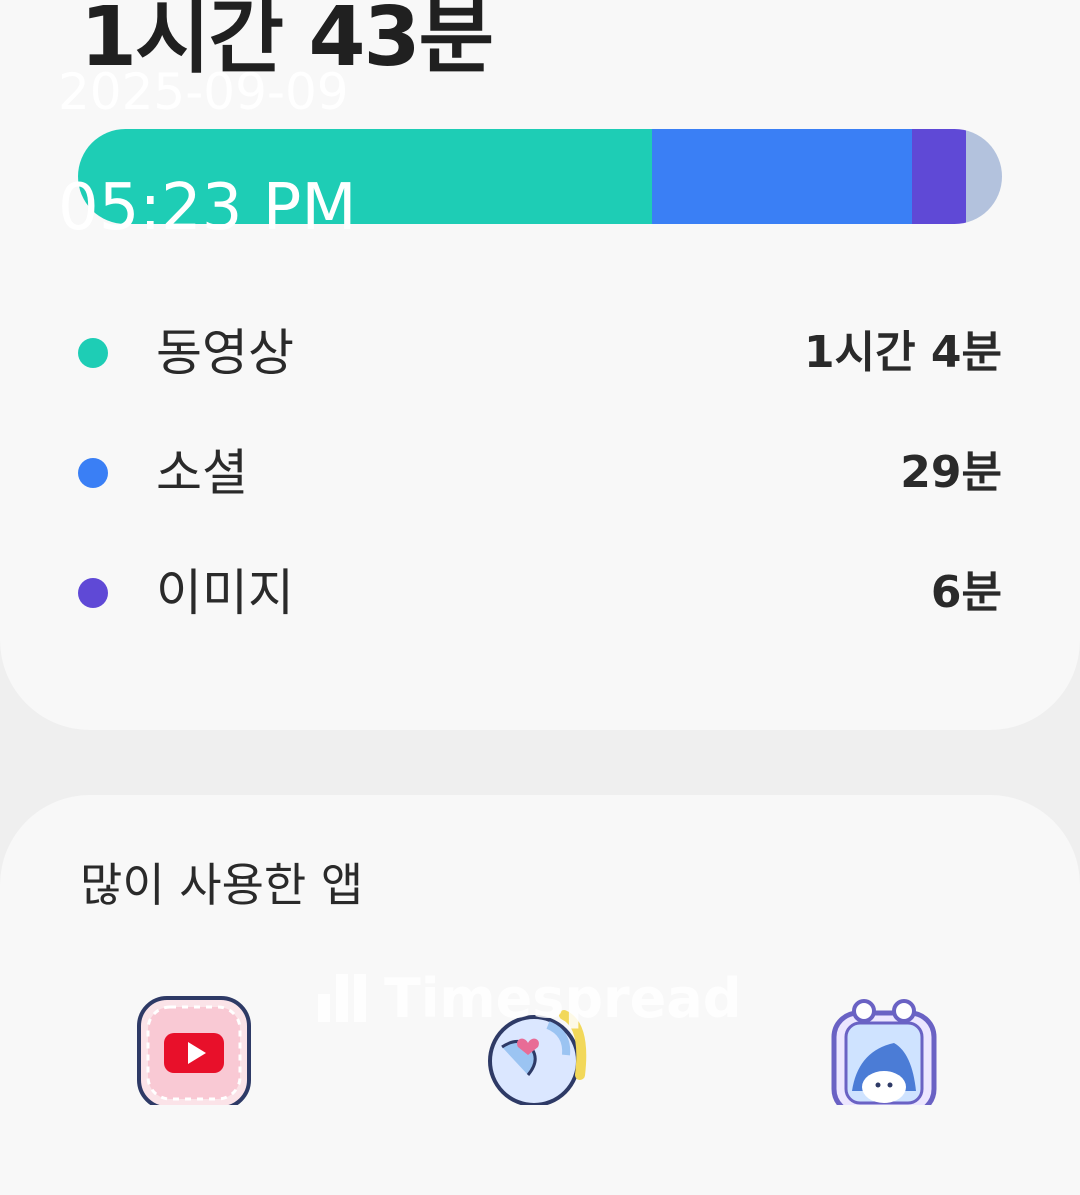 The height and width of the screenshot is (1195, 1080). What do you see at coordinates (540, 353) in the screenshot?
I see `legend-item-video: 동영상 1시간 4분` at bounding box center [540, 353].